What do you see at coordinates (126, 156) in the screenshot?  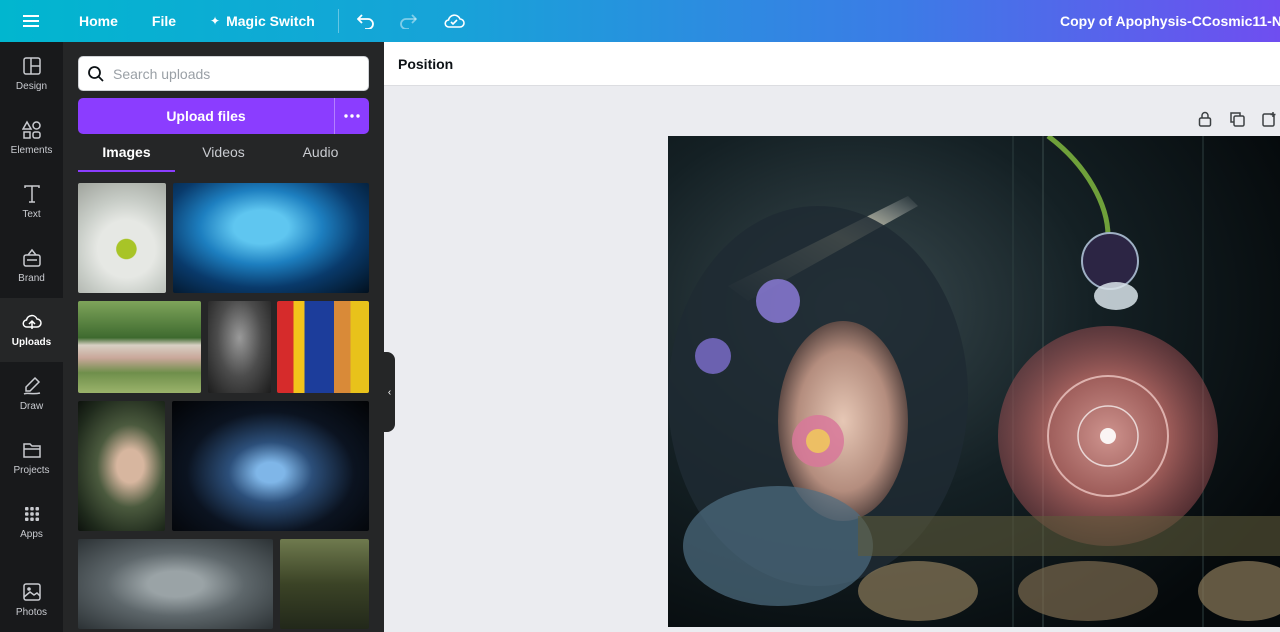 I see `tab-images: Images` at bounding box center [126, 156].